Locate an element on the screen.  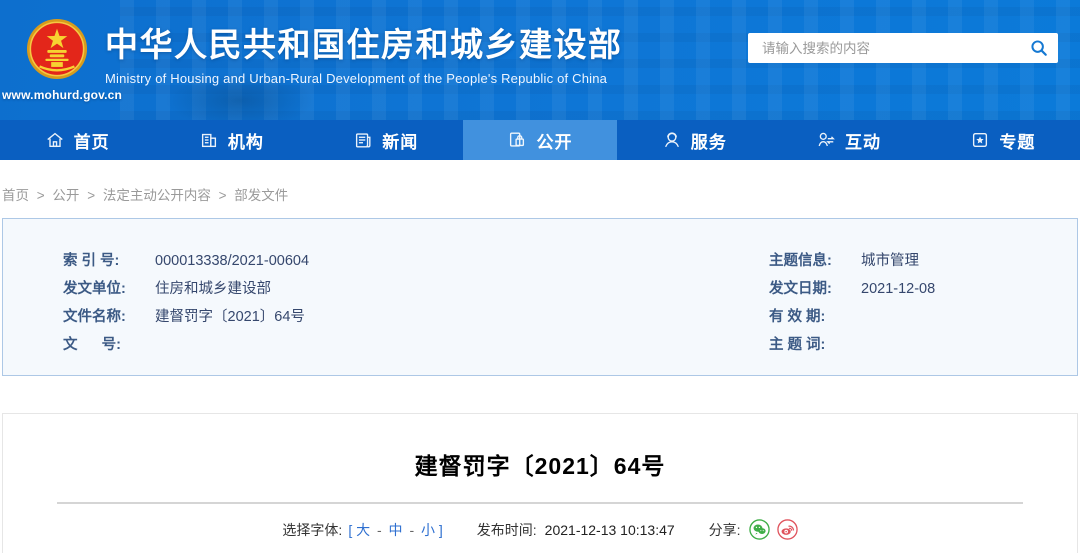
meta-row-document-number: 文 号: is located at coordinates (416, 345).